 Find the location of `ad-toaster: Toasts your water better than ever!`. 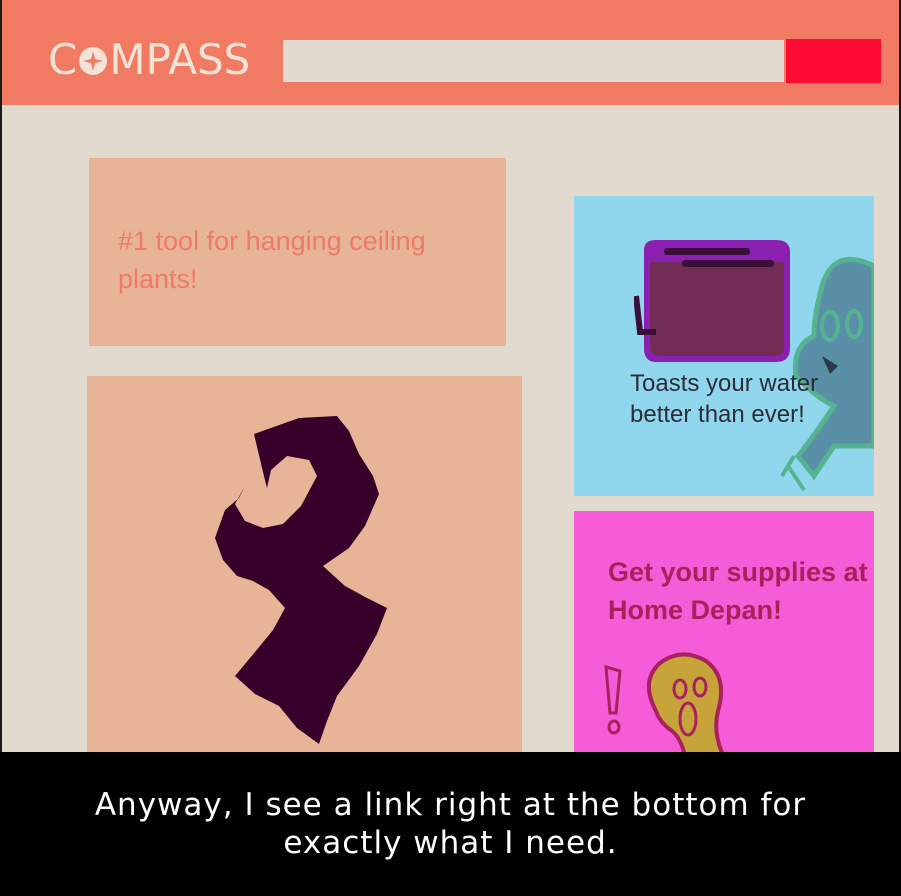

ad-toaster: Toasts your water better than ever! is located at coordinates (724, 346).